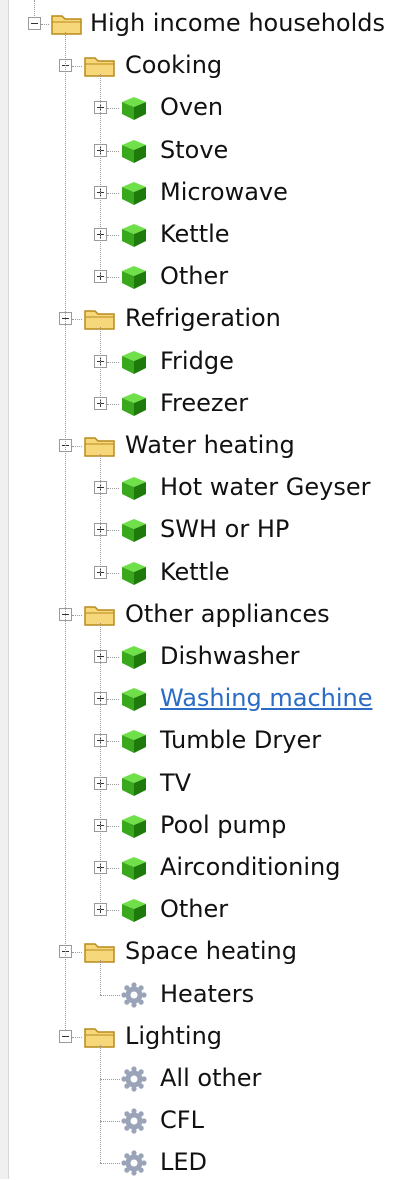 Image resolution: width=416 pixels, height=1180 pixels. I want to click on tree-root-node: High income households, so click(208, 21).